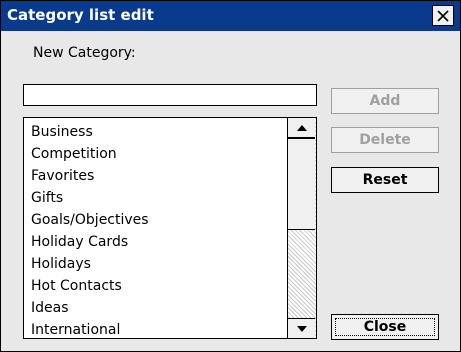 Image resolution: width=461 pixels, height=352 pixels. I want to click on title-bar: Category list edit, so click(230, 16).